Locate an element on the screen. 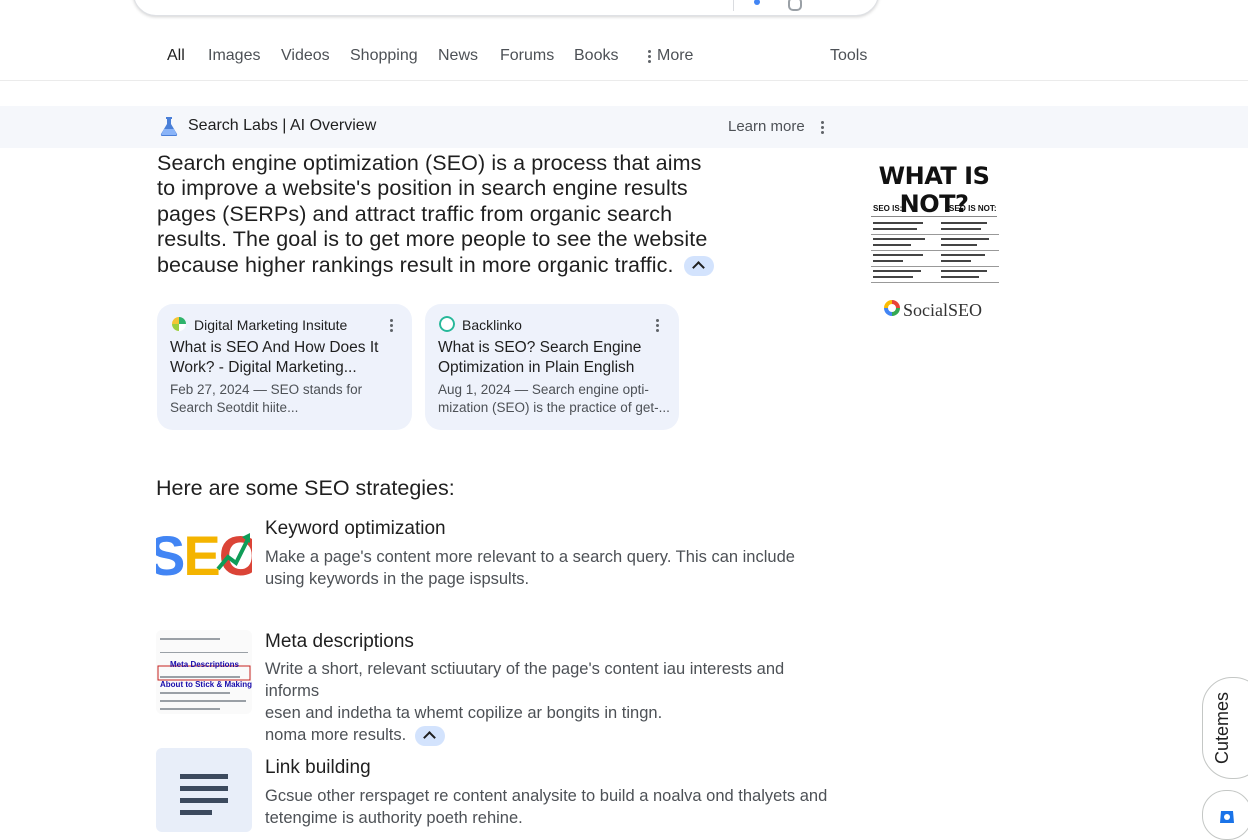 This screenshot has width=1248, height=840. infographic-rule is located at coordinates (934, 216).